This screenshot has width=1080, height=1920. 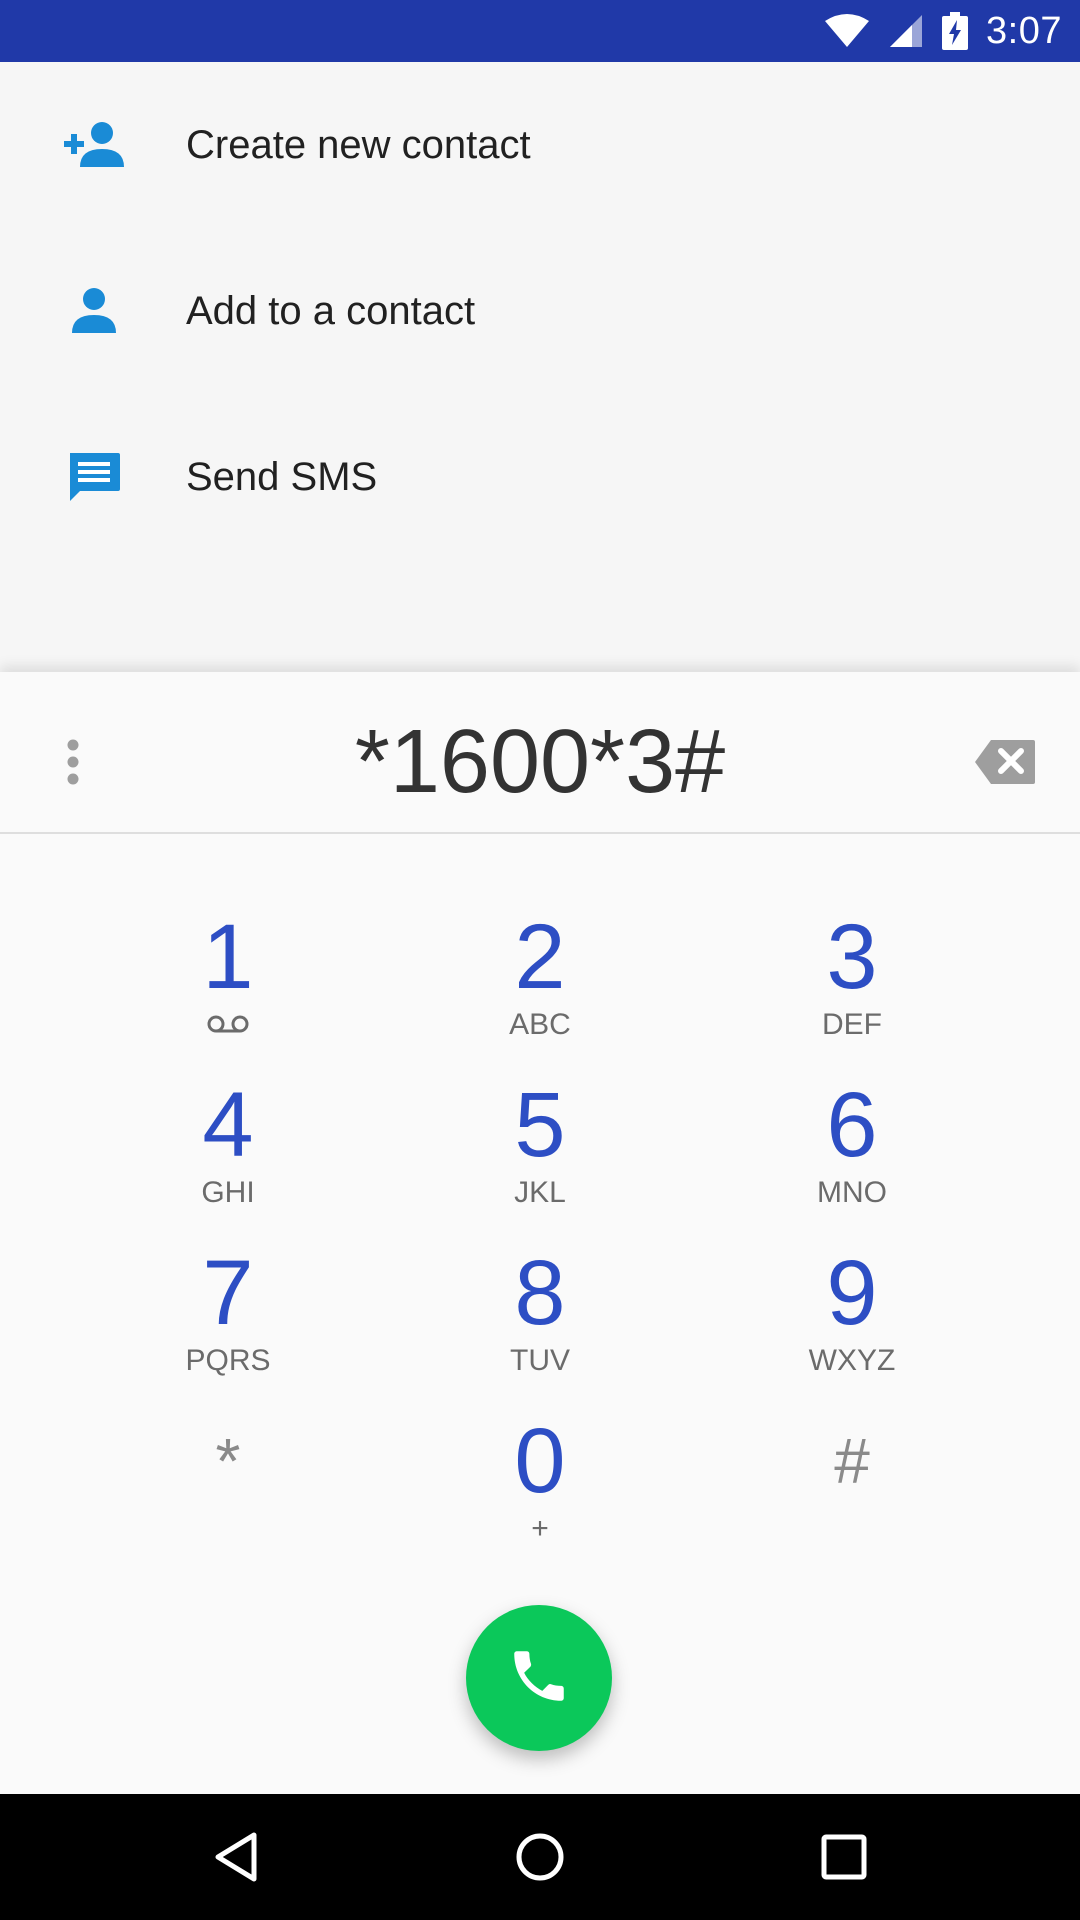 I want to click on status-icons: 3:07, so click(x=943, y=31).